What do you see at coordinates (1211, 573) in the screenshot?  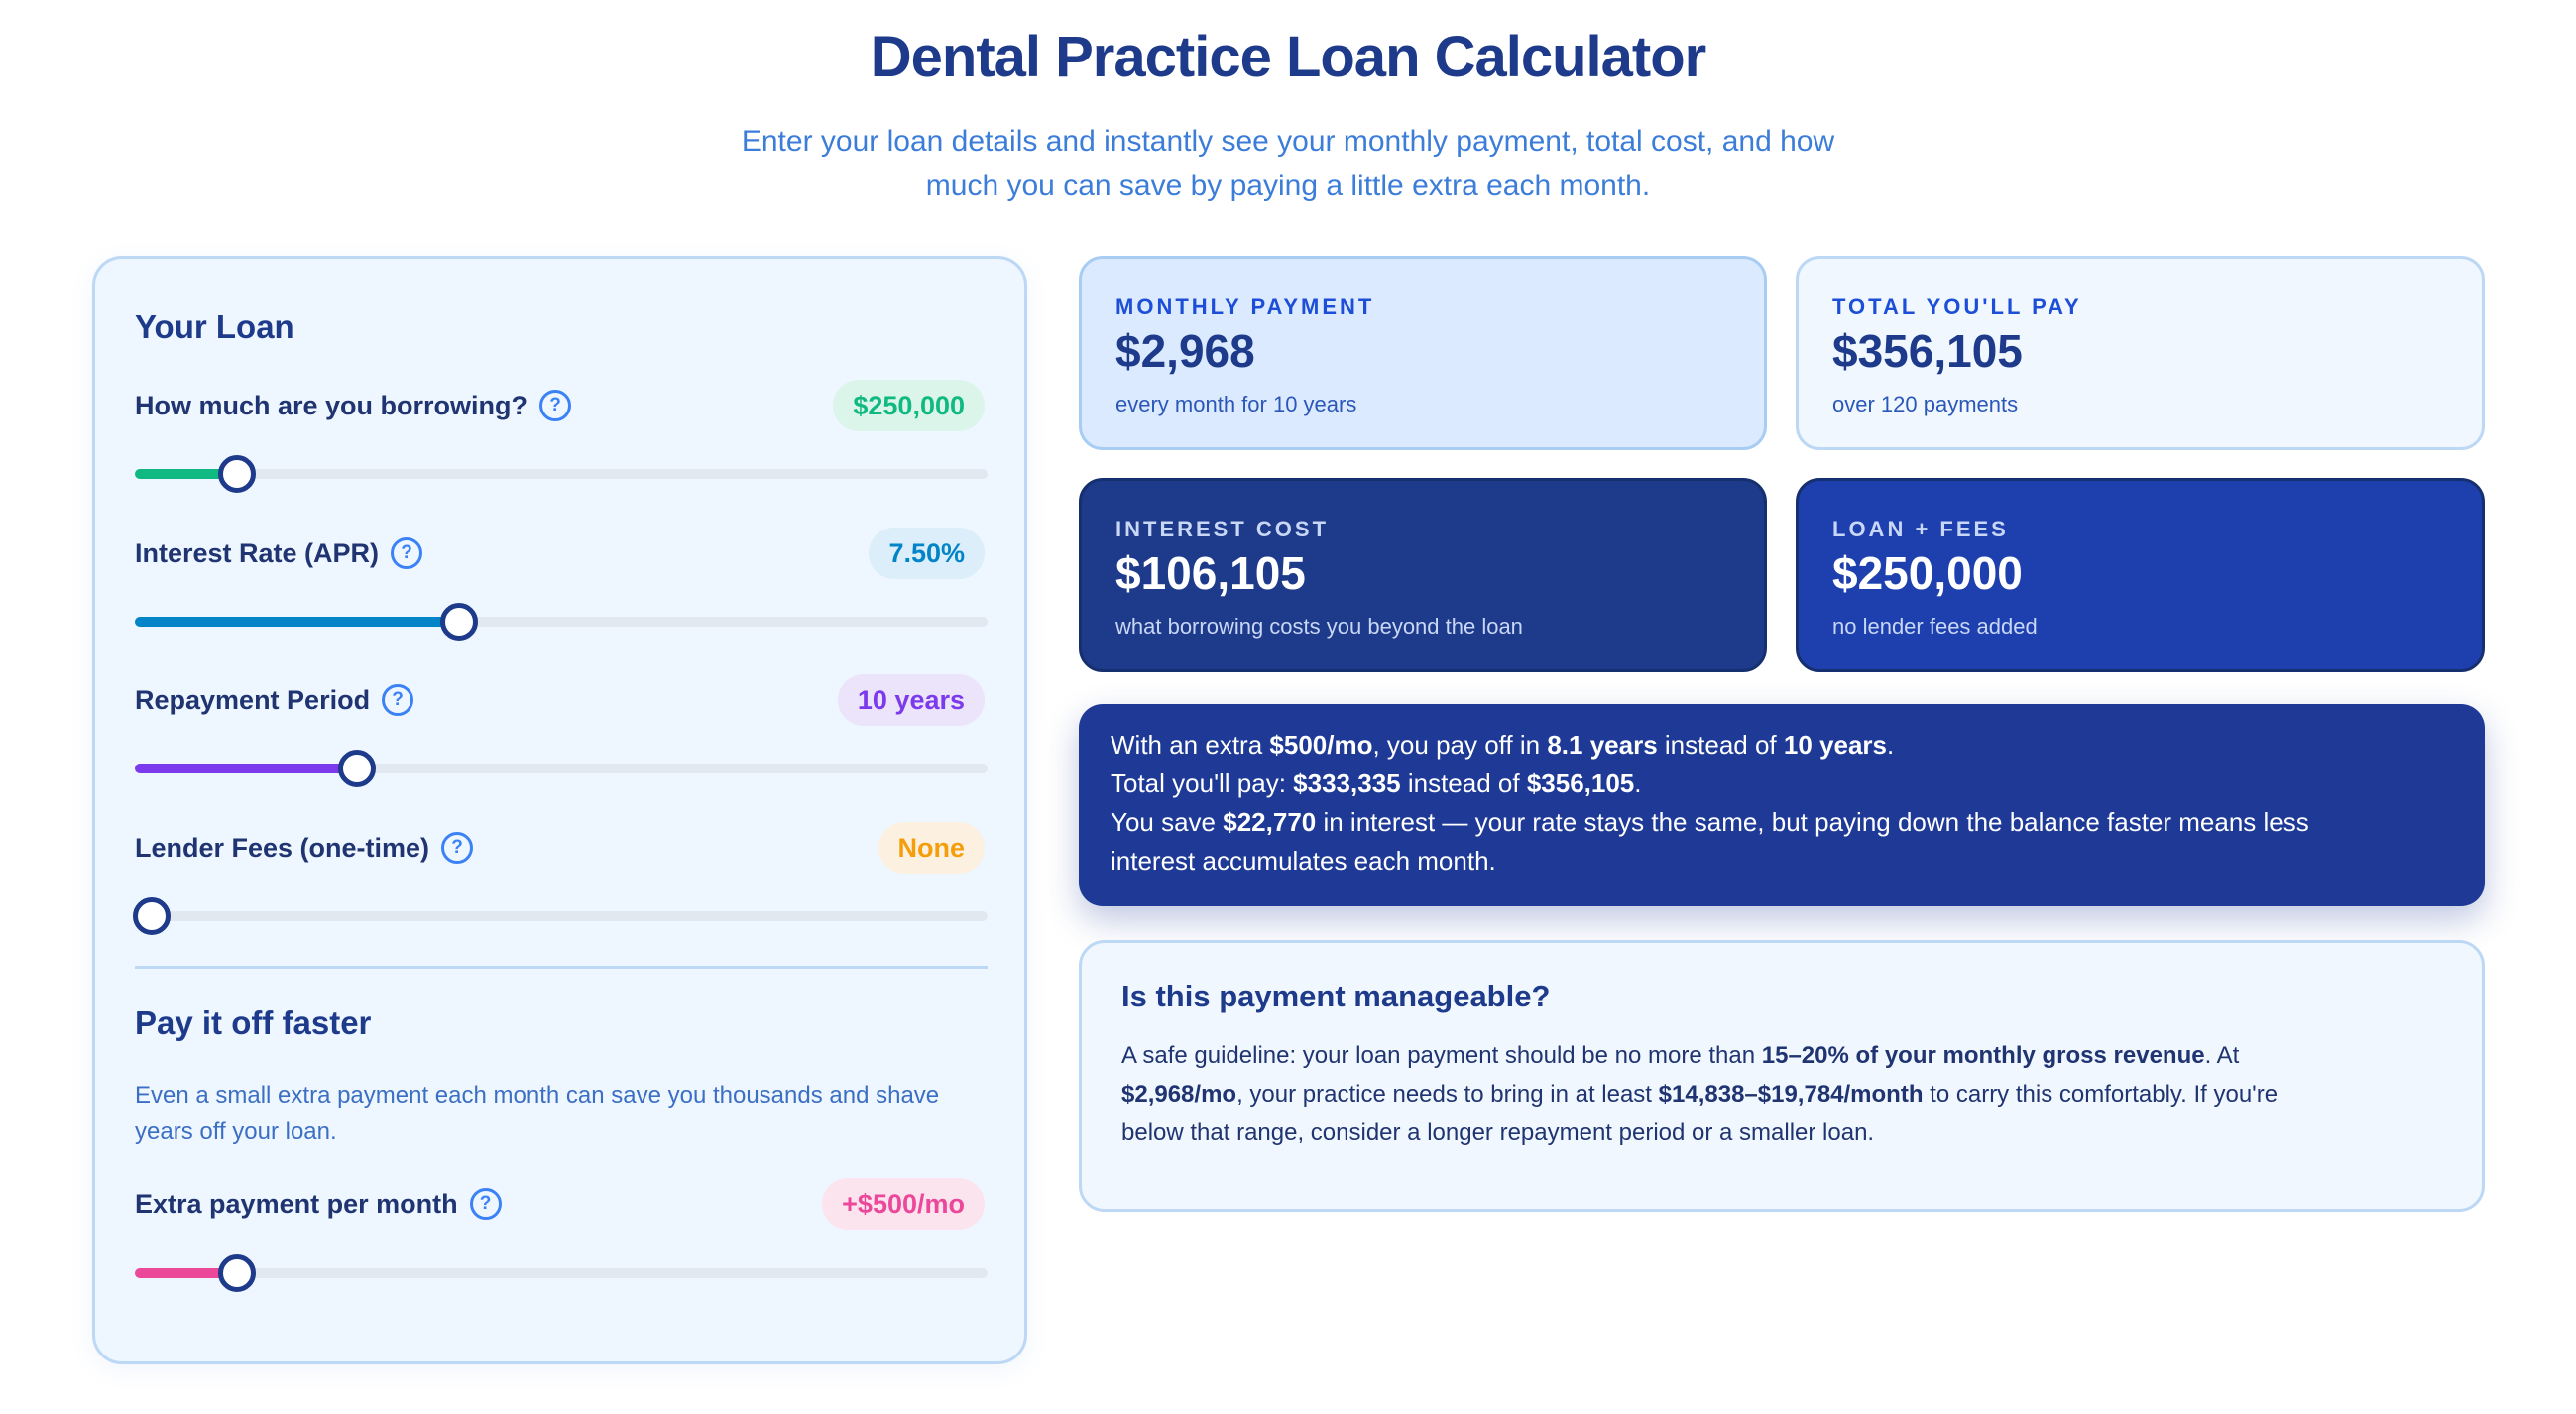 I see `interest-cost-value: $106,105` at bounding box center [1211, 573].